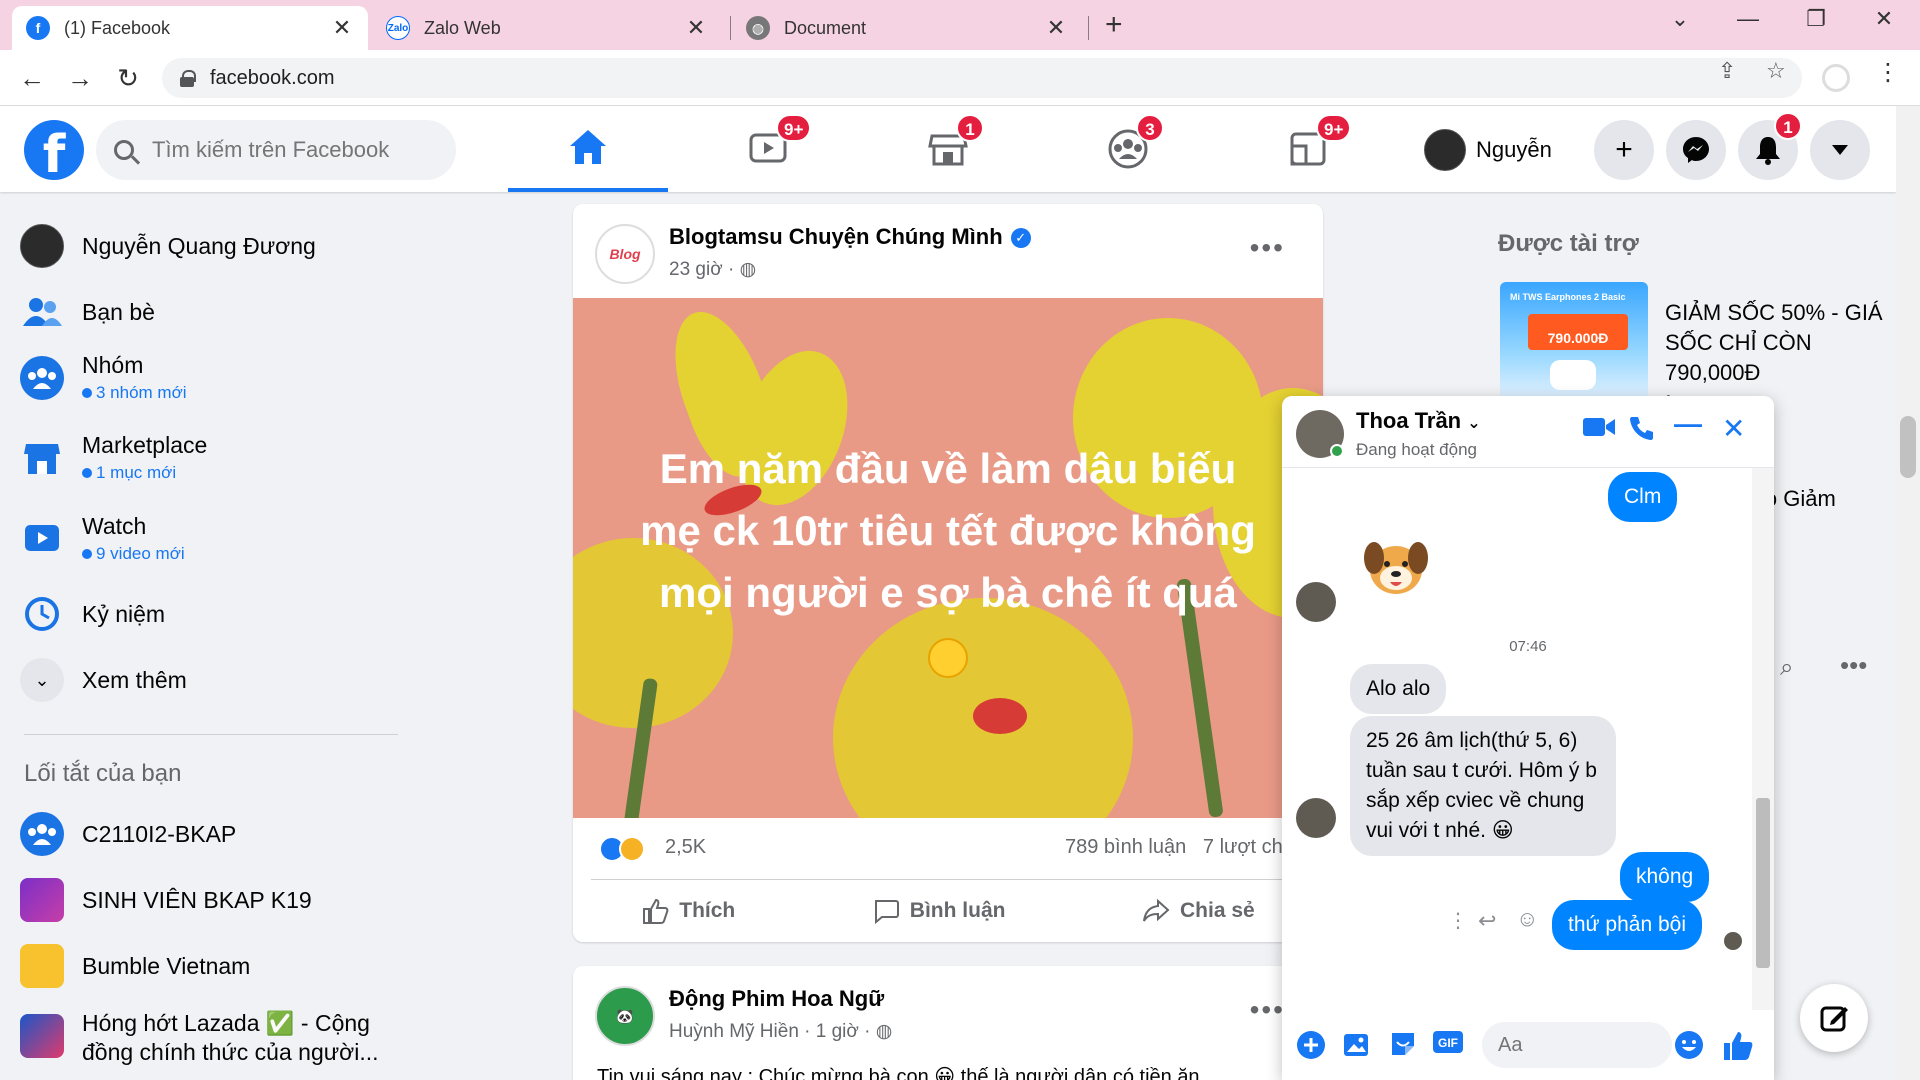 Image resolution: width=1920 pixels, height=1080 pixels. What do you see at coordinates (1665, 877) in the screenshot?
I see `message-outgoing: không` at bounding box center [1665, 877].